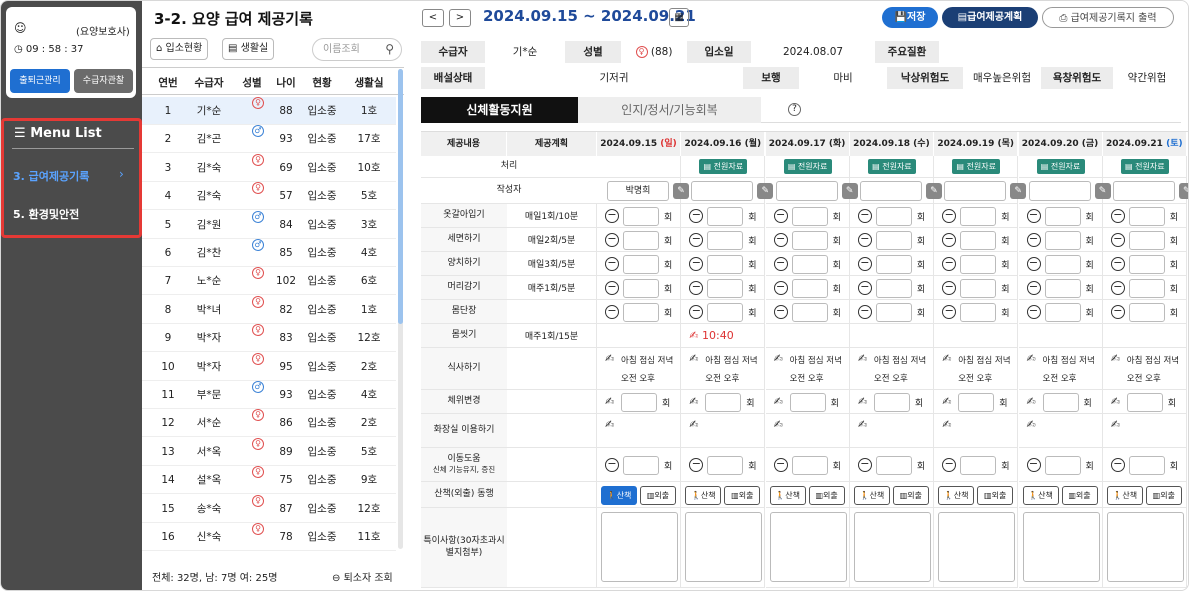  What do you see at coordinates (269, 196) in the screenshot?
I see `list-row: 4 김*숙 ♀ 57 입소중 5호` at bounding box center [269, 196].